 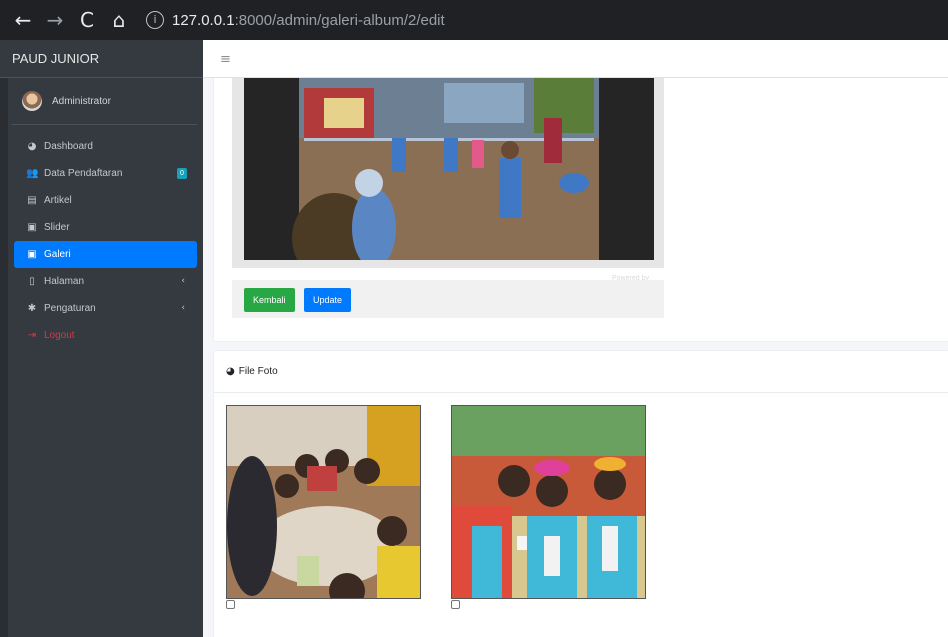 What do you see at coordinates (32, 308) in the screenshot?
I see `cog-icon: ✱` at bounding box center [32, 308].